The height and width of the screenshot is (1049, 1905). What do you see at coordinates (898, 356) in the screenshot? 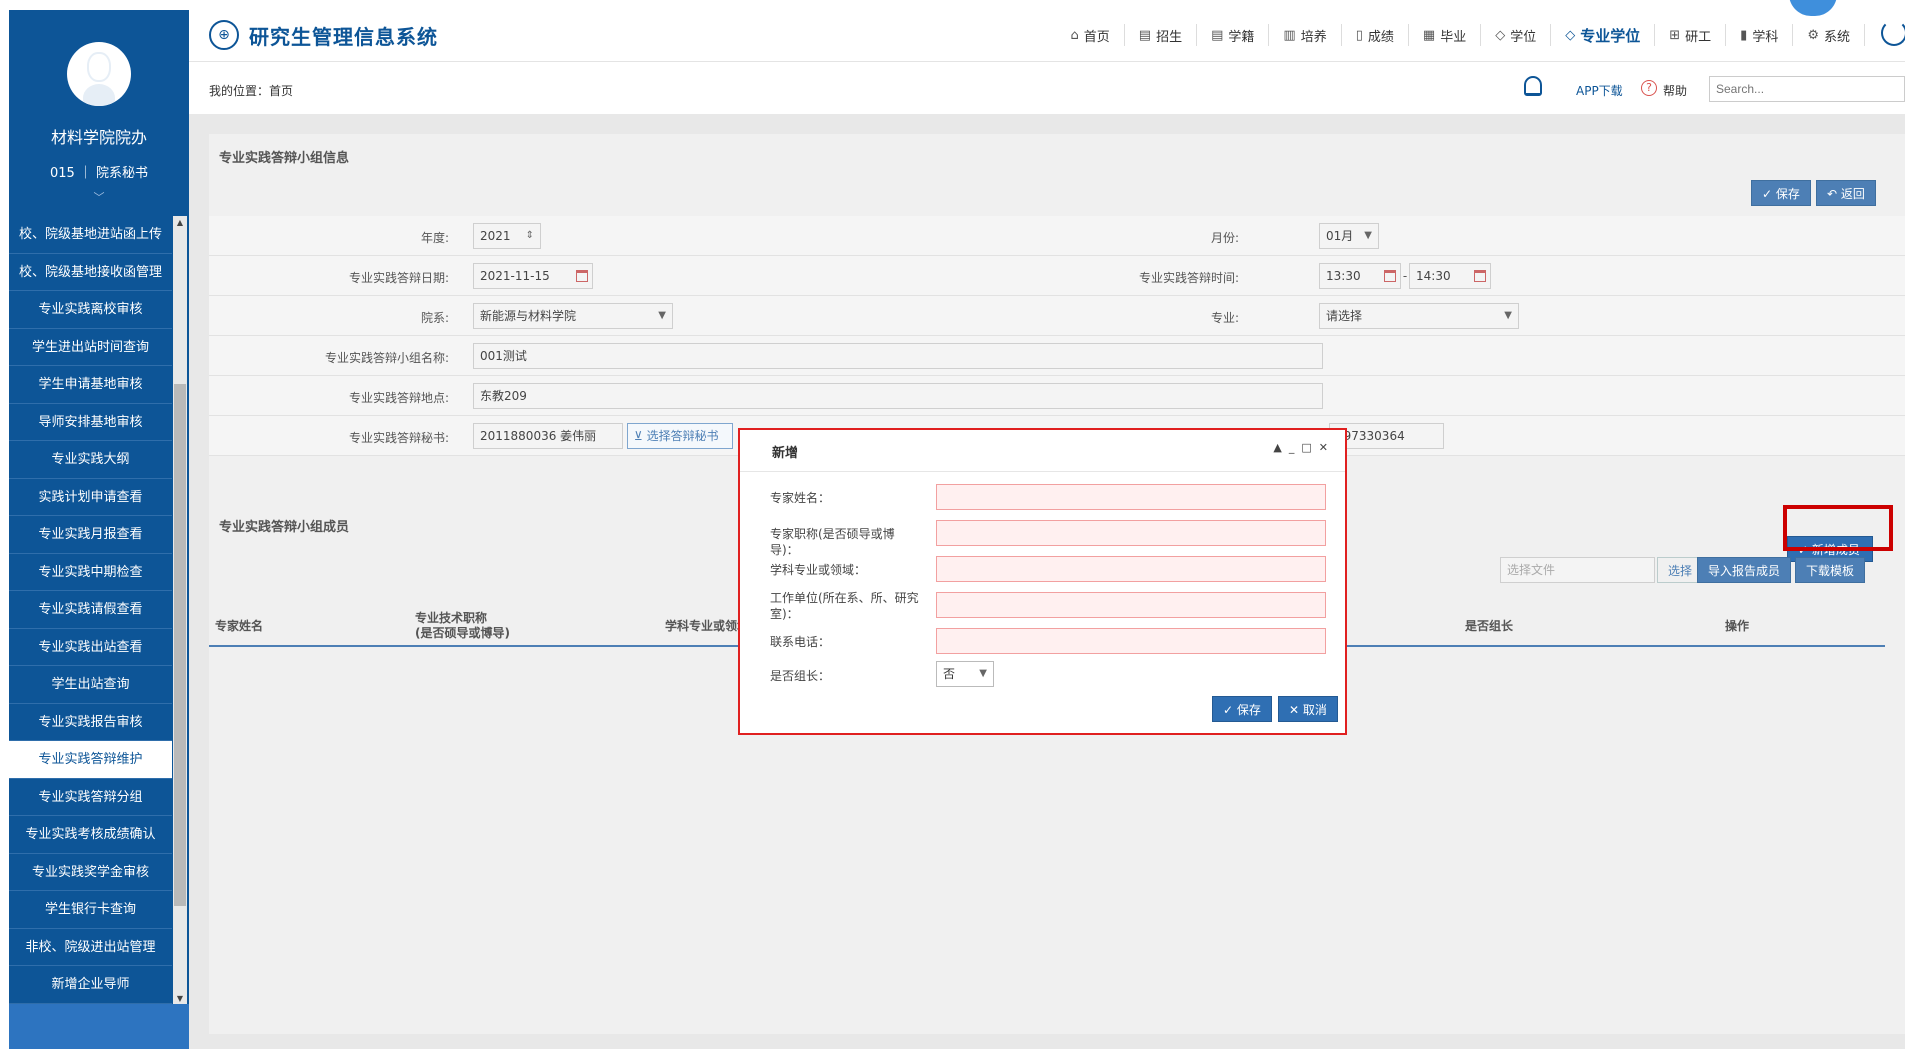
I see `group-name-input: 001测试` at bounding box center [898, 356].